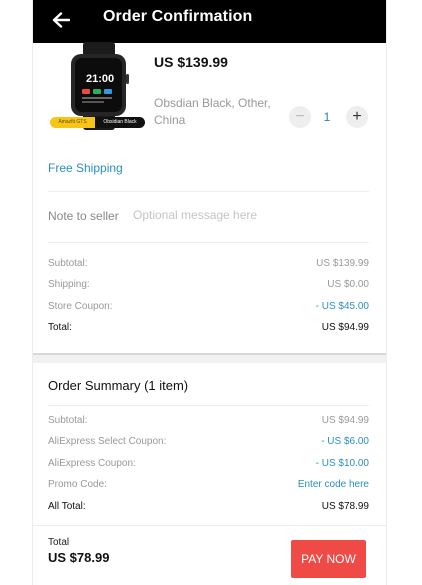 The height and width of the screenshot is (585, 422). I want to click on promo-code-label: Promo Code:, so click(77, 484).